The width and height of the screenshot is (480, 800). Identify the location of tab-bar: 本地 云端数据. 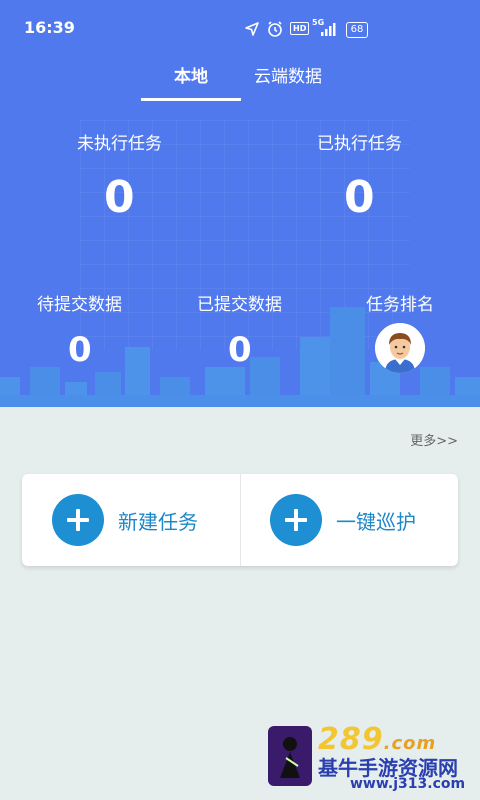
(240, 79).